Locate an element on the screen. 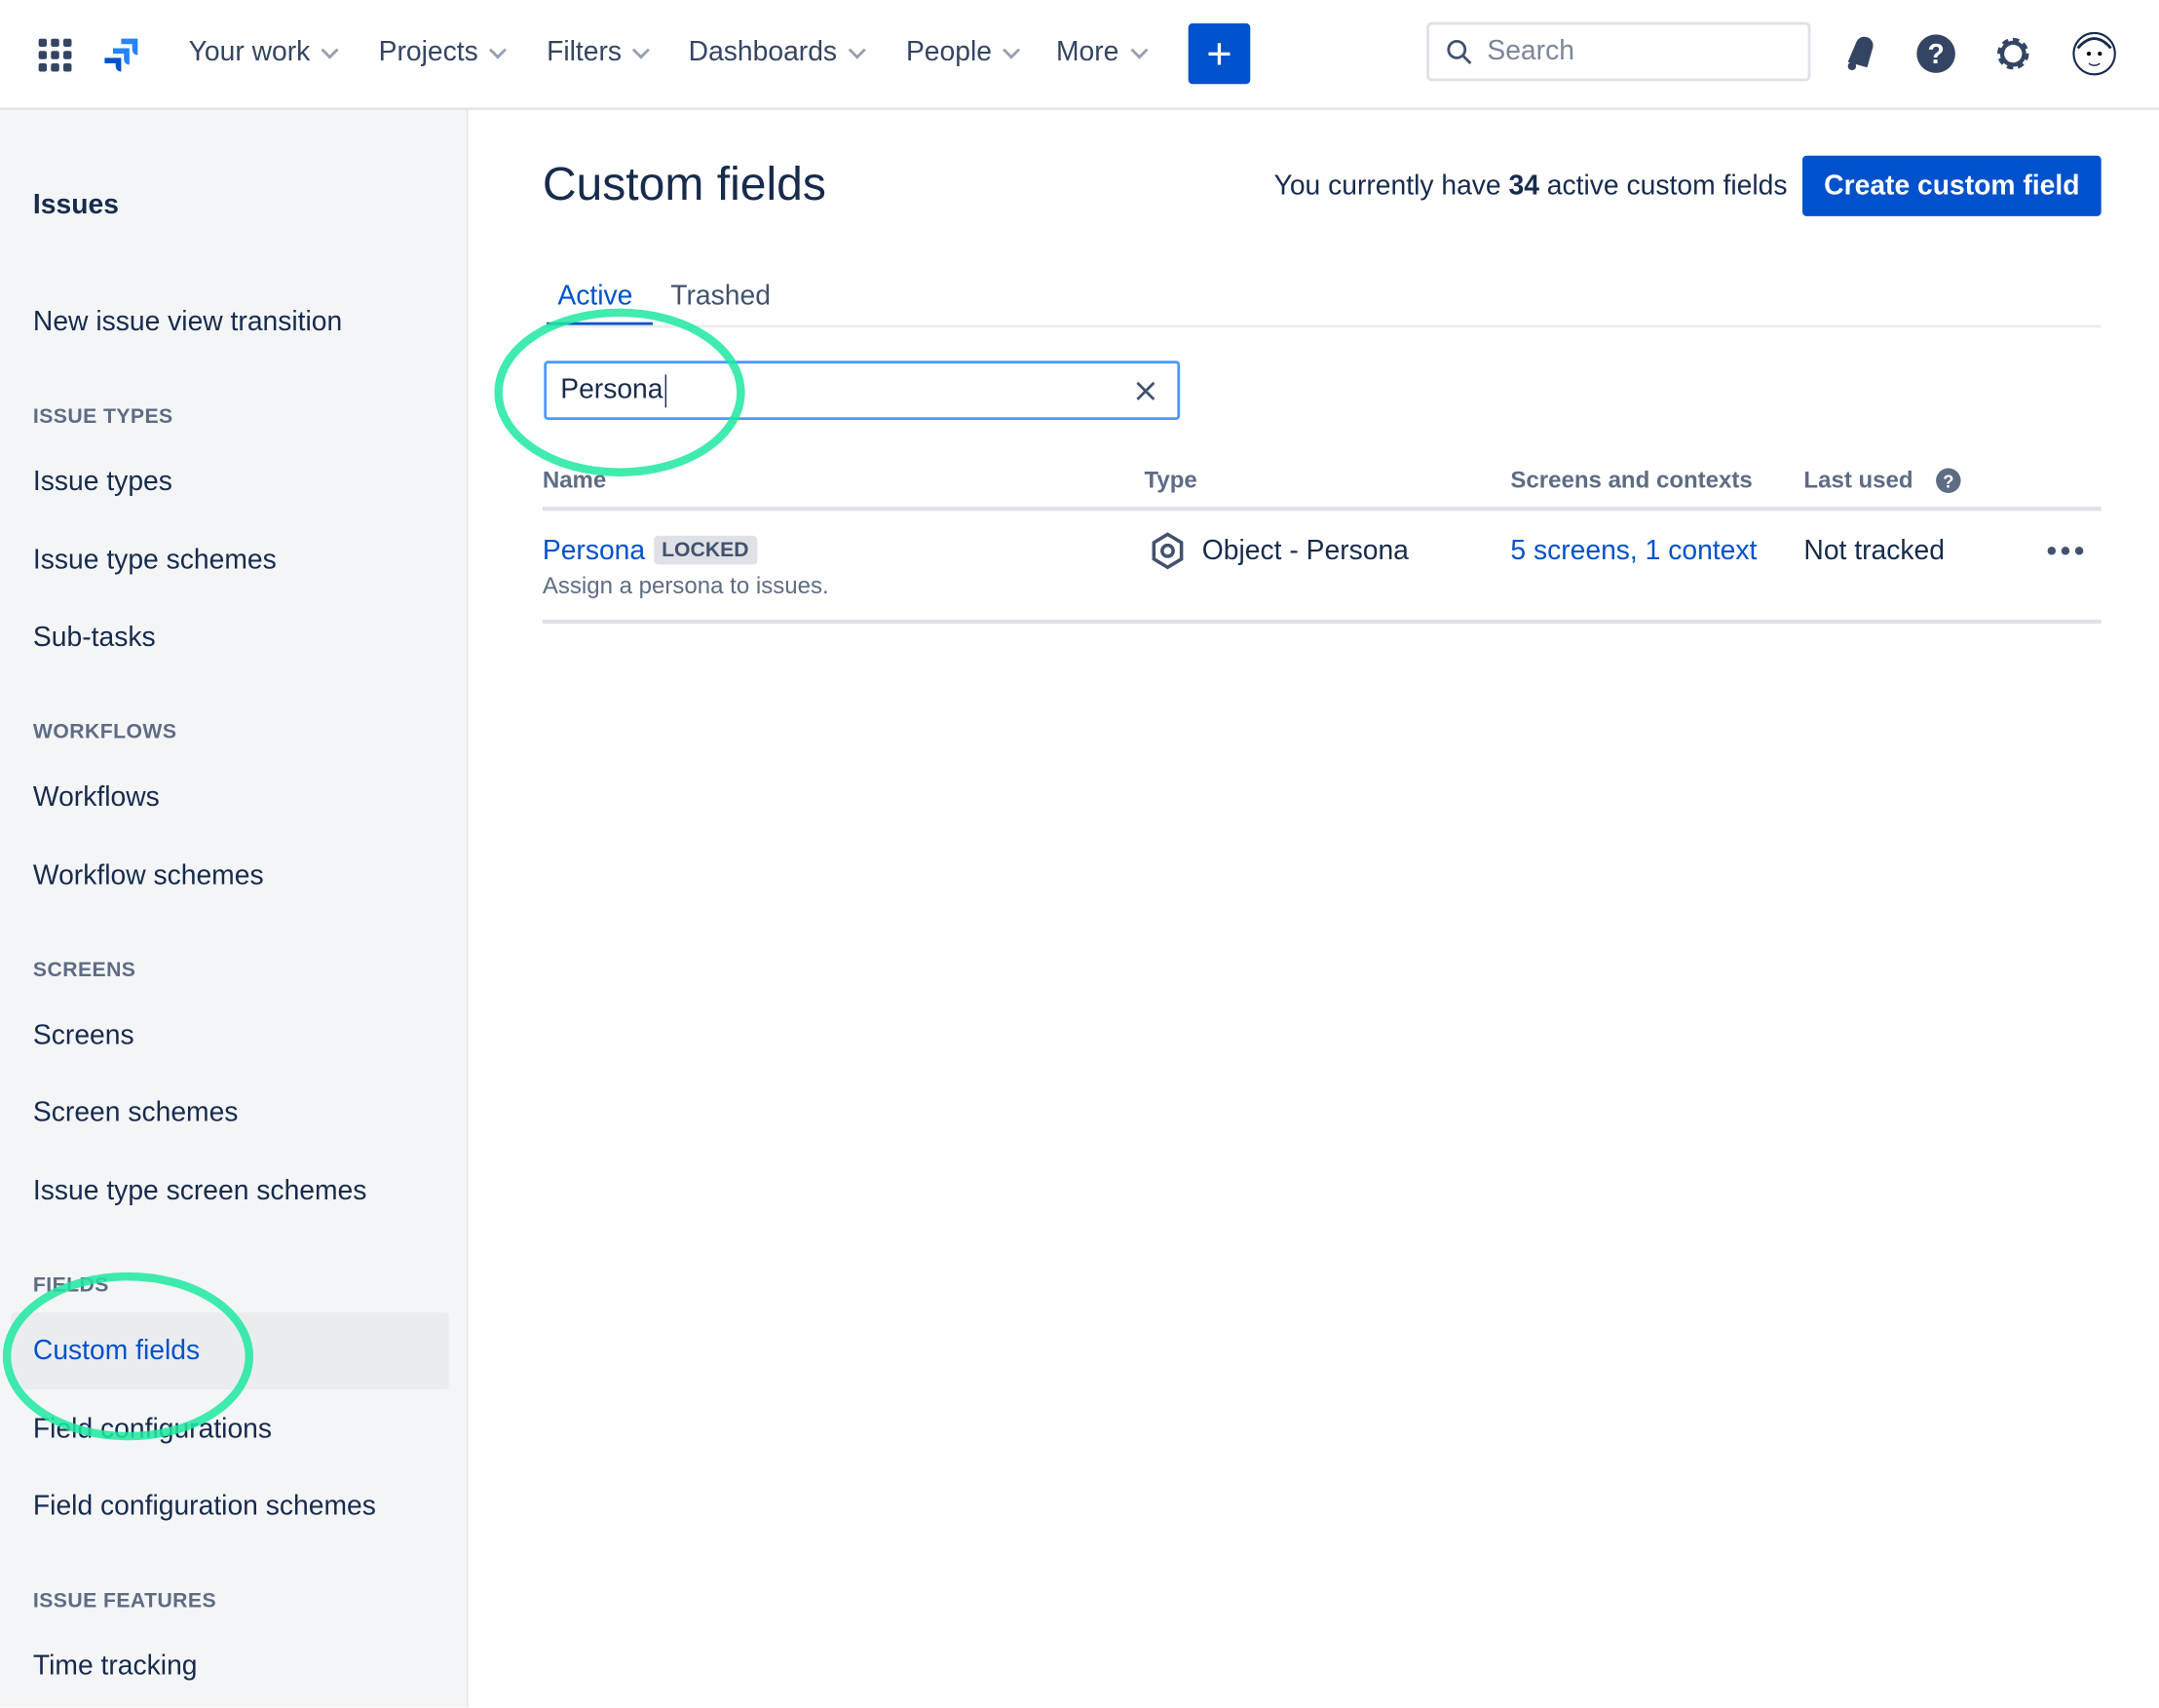  nav-filters: Filters is located at coordinates (599, 53).